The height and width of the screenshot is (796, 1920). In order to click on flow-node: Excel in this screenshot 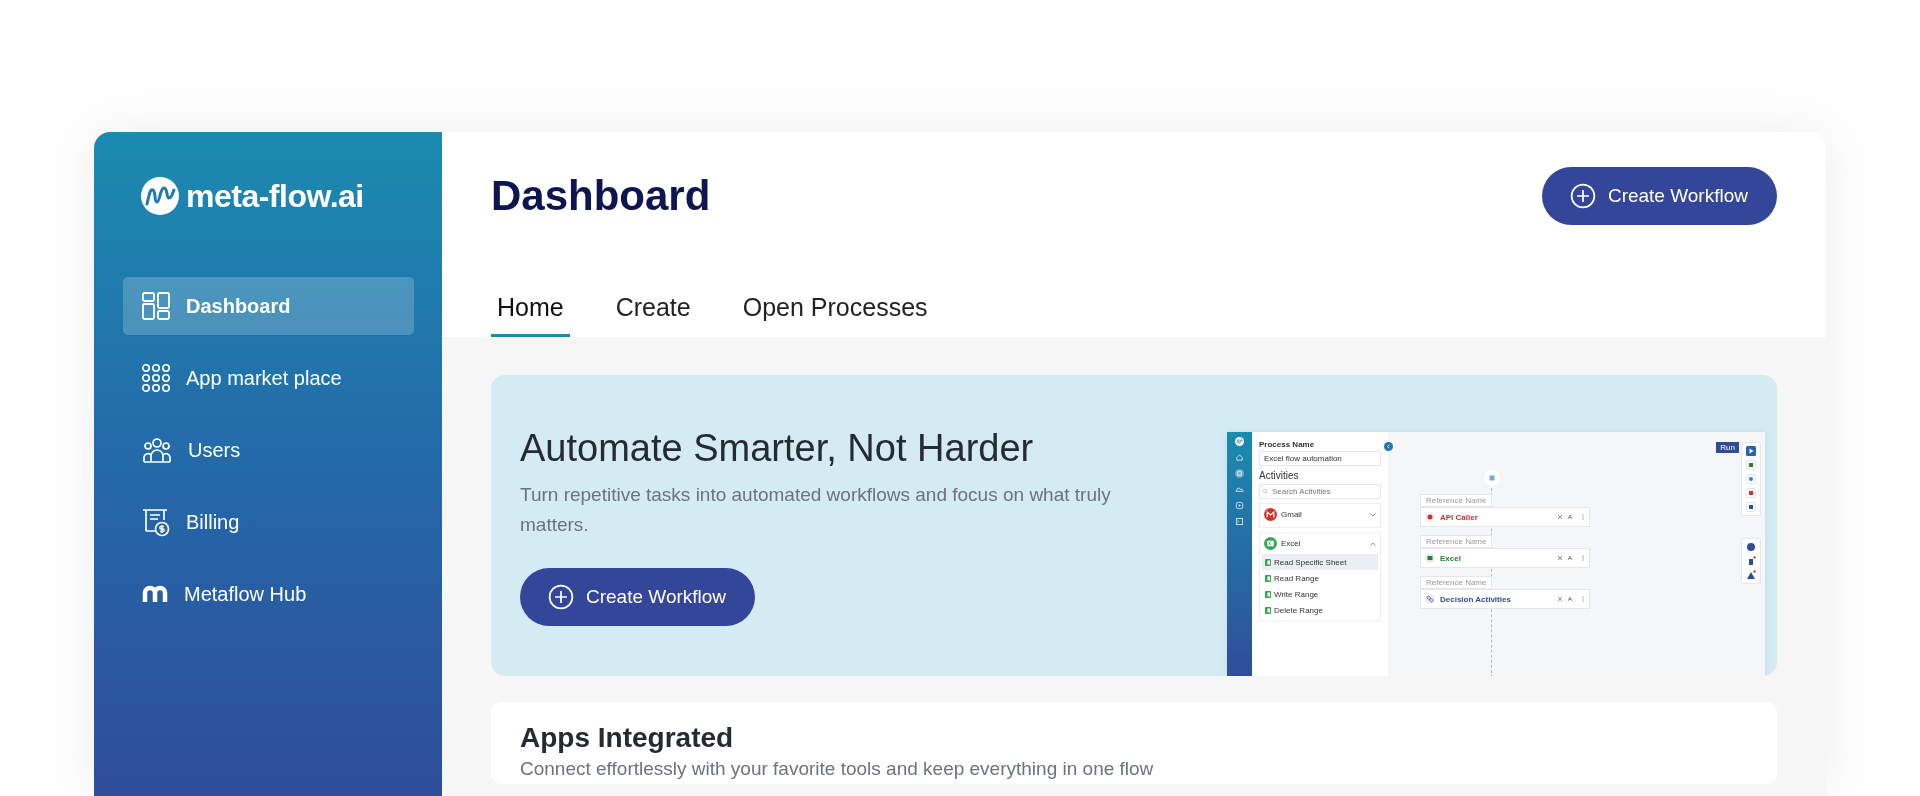, I will do `click(1505, 558)`.